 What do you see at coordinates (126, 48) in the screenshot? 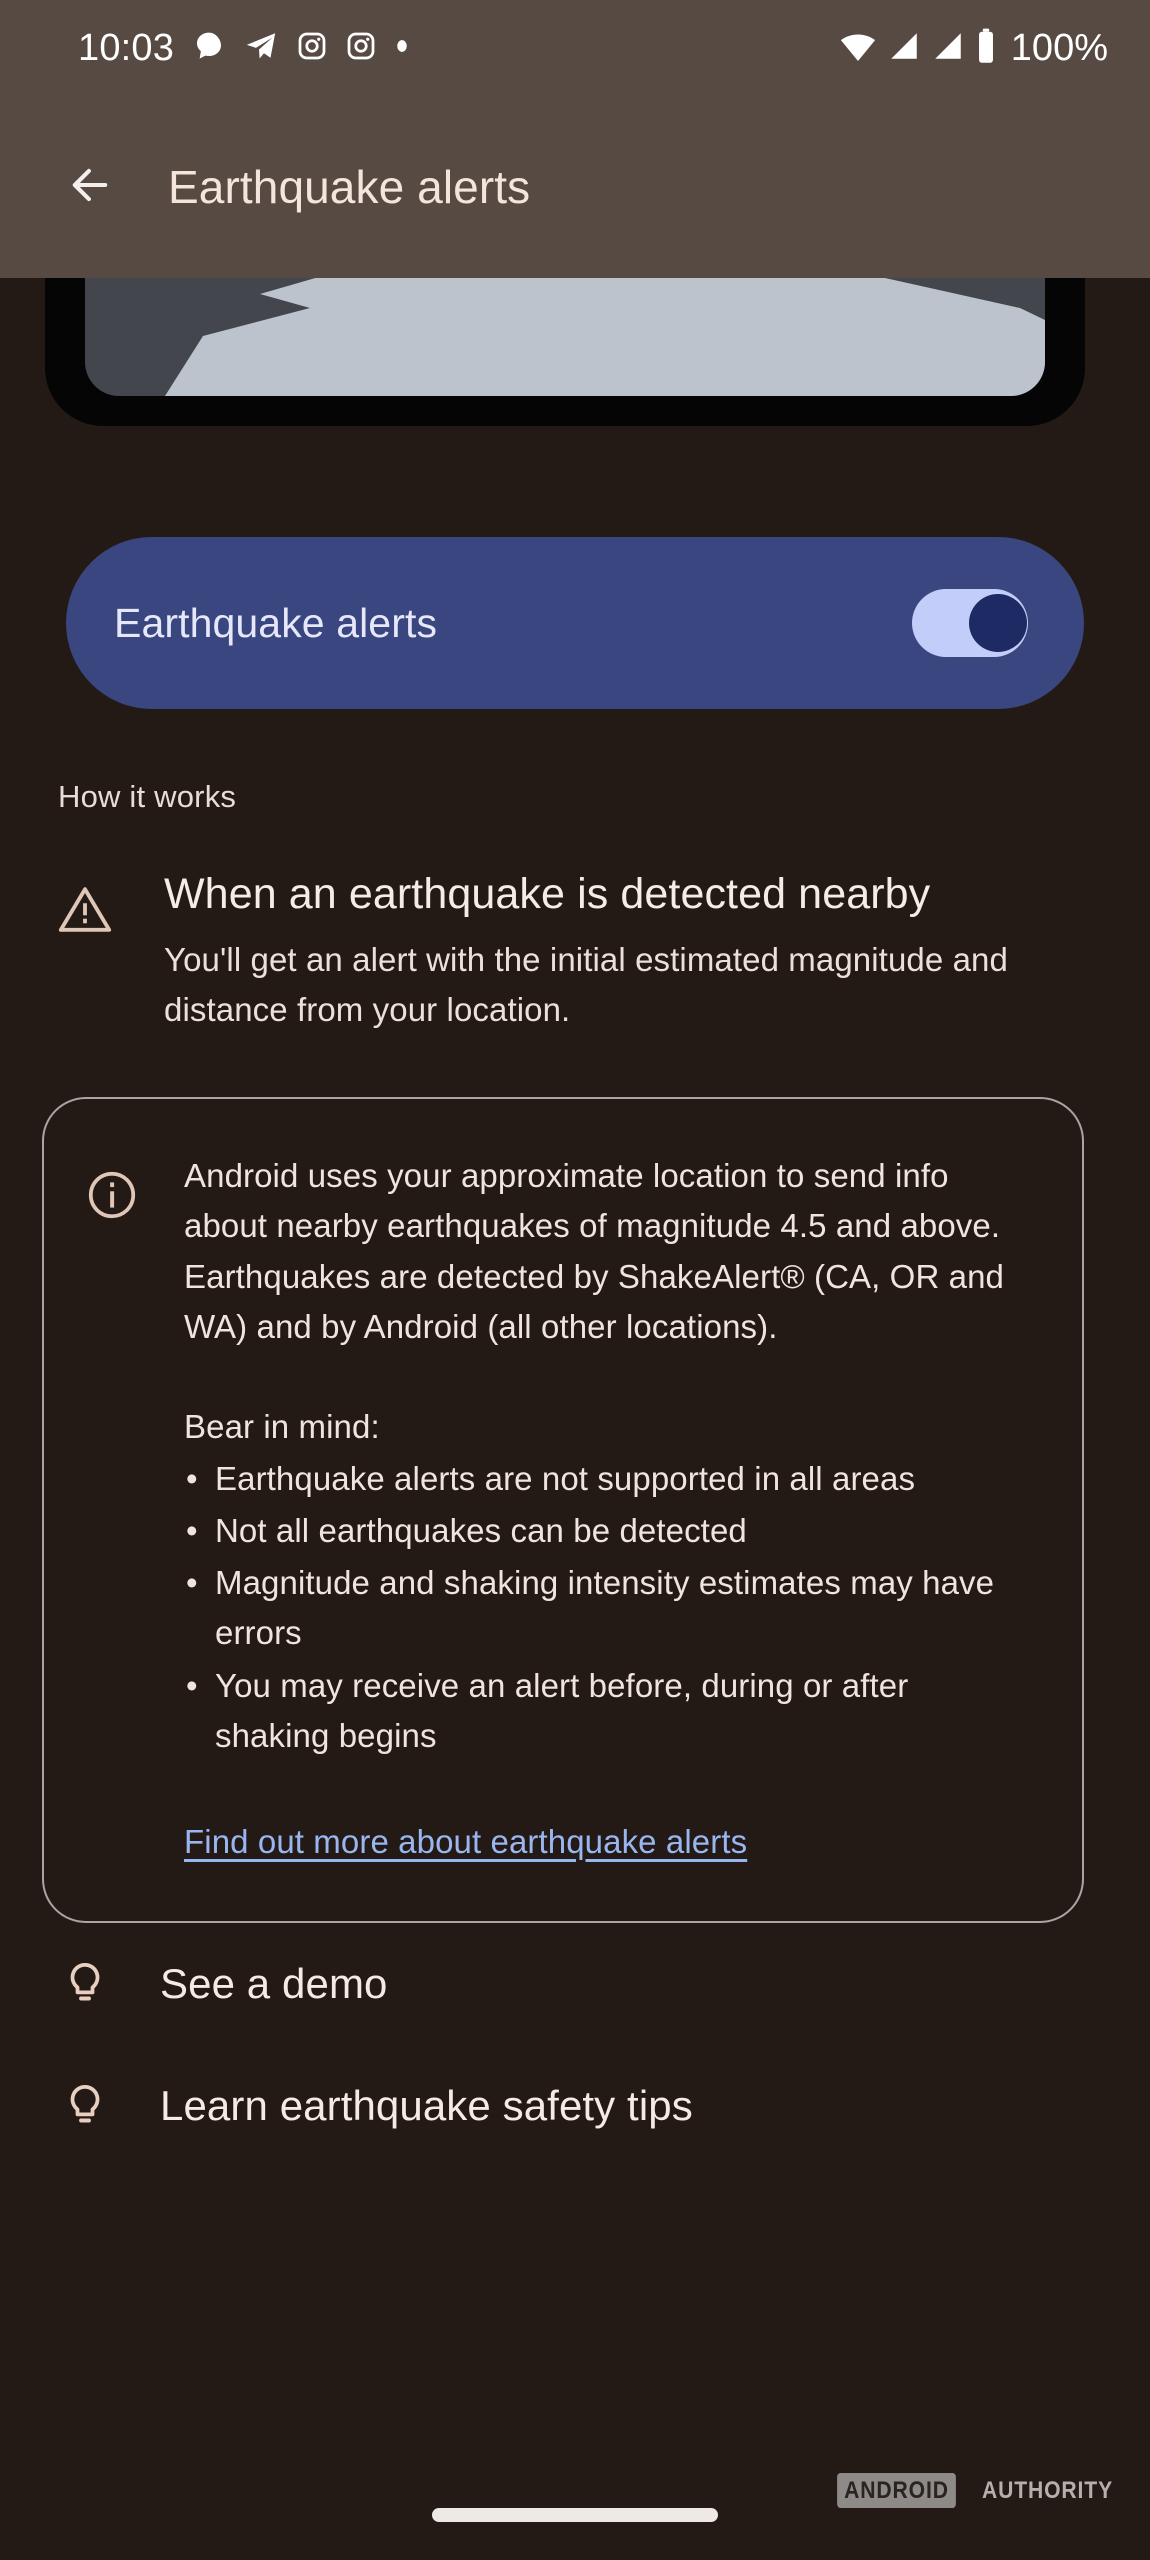
I see `status-bar-clock: 10:03` at bounding box center [126, 48].